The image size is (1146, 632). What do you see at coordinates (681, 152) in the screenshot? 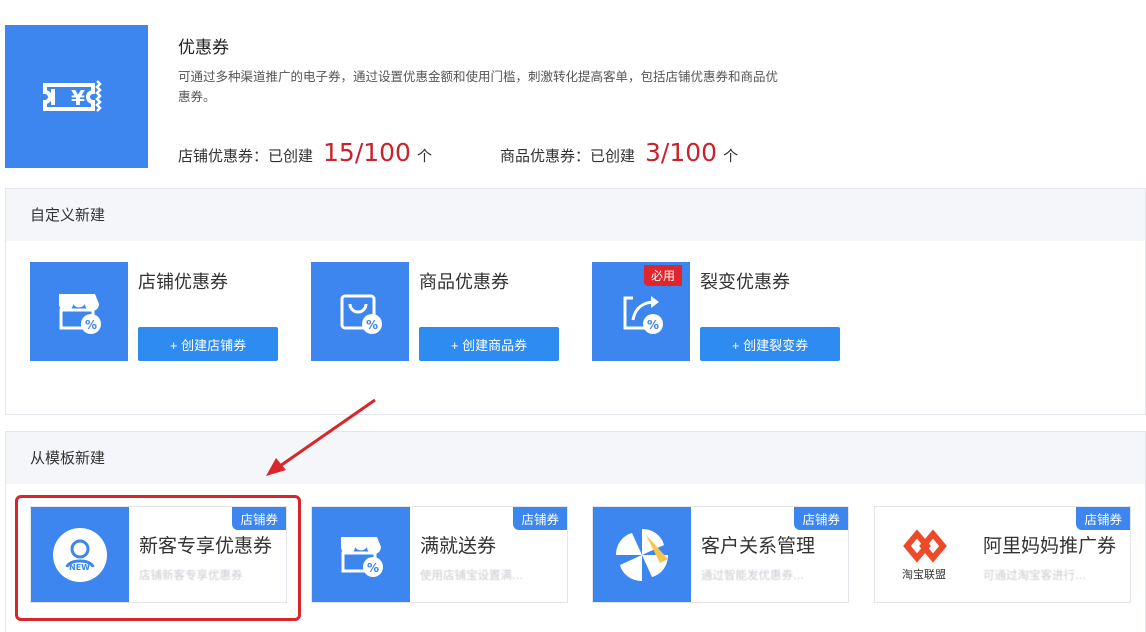
I see `stat-count: 3/100` at bounding box center [681, 152].